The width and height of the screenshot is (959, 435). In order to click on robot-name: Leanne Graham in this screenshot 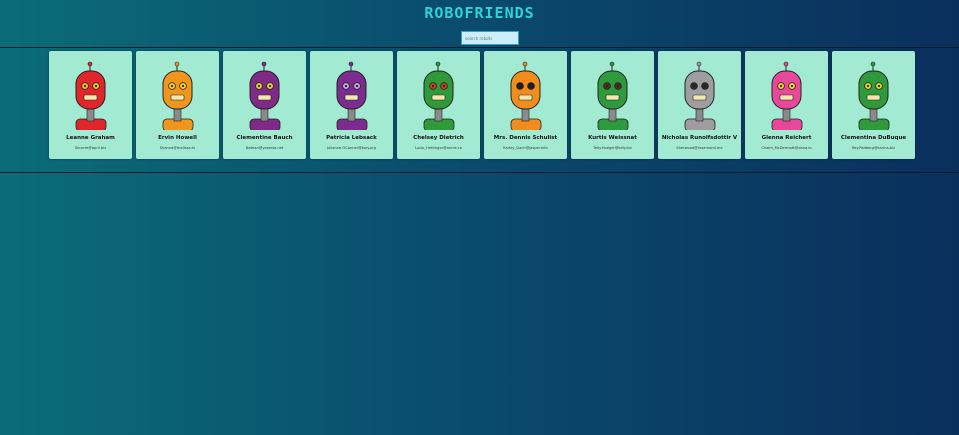, I will do `click(90, 138)`.